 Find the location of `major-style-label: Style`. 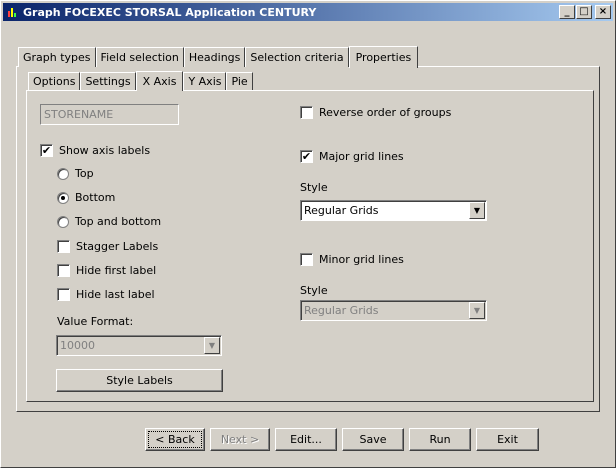

major-style-label: Style is located at coordinates (314, 187).